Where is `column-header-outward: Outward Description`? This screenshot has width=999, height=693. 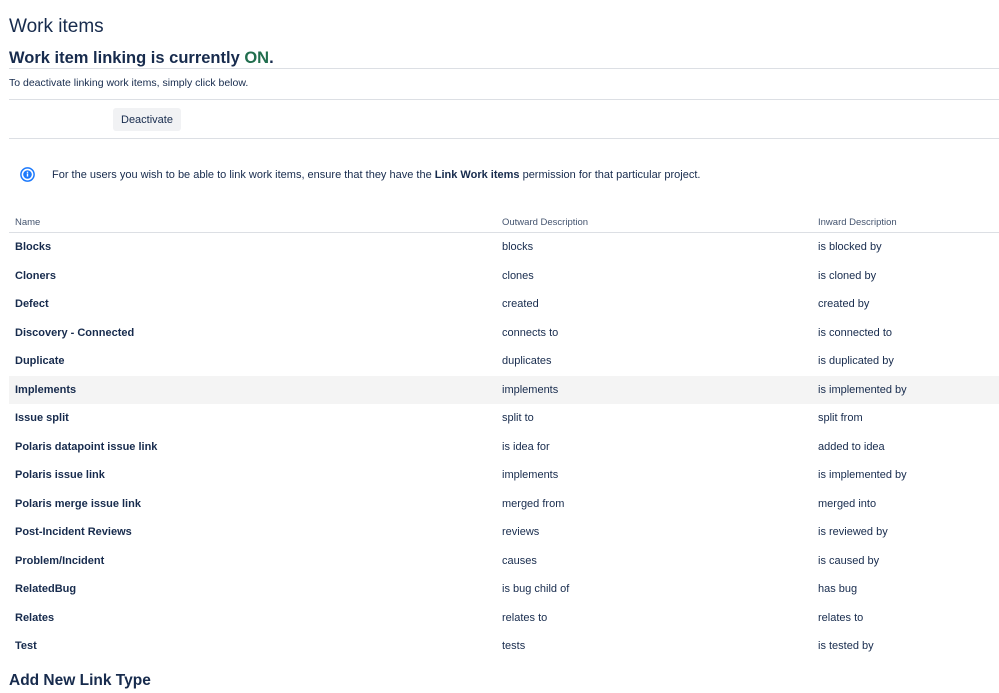 column-header-outward: Outward Description is located at coordinates (654, 223).